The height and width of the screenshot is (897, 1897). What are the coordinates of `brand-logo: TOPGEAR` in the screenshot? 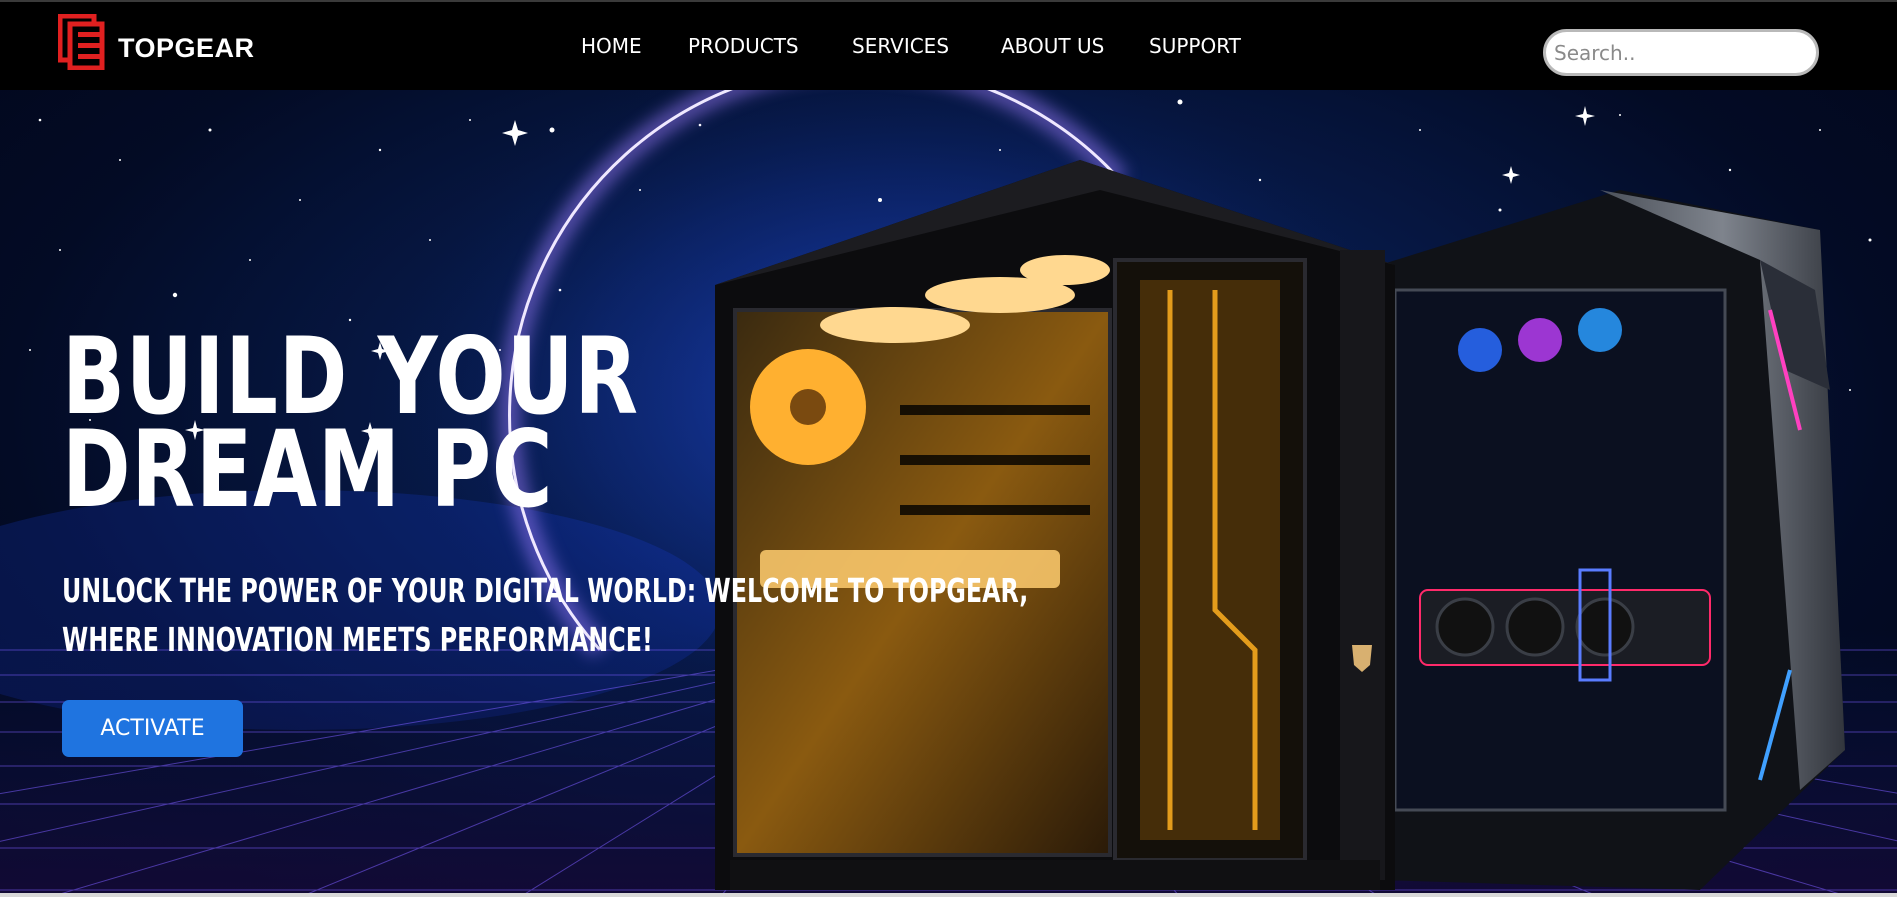 It's located at (156, 42).